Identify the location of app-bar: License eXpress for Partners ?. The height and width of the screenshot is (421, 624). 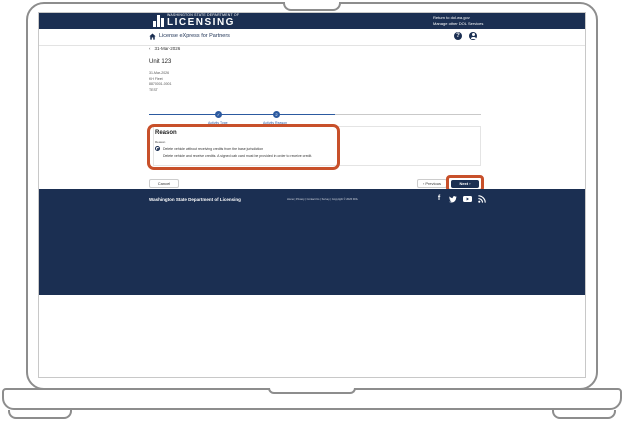
(312, 37).